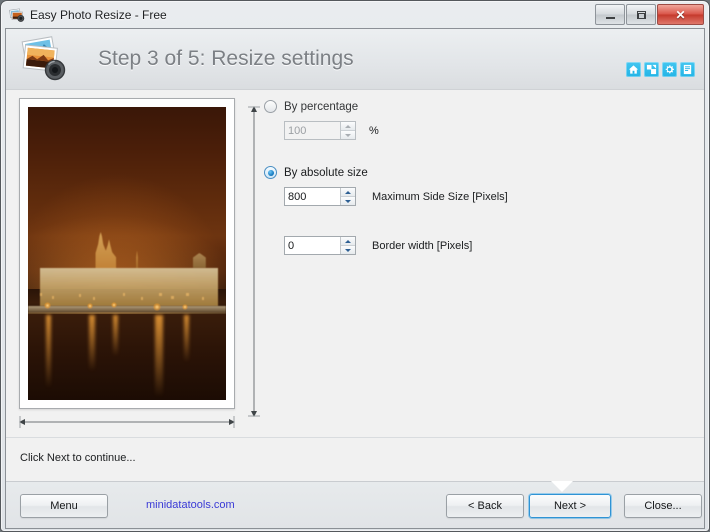 The height and width of the screenshot is (532, 710). Describe the element at coordinates (254, 261) in the screenshot. I see `height-dimension-arrow` at that location.